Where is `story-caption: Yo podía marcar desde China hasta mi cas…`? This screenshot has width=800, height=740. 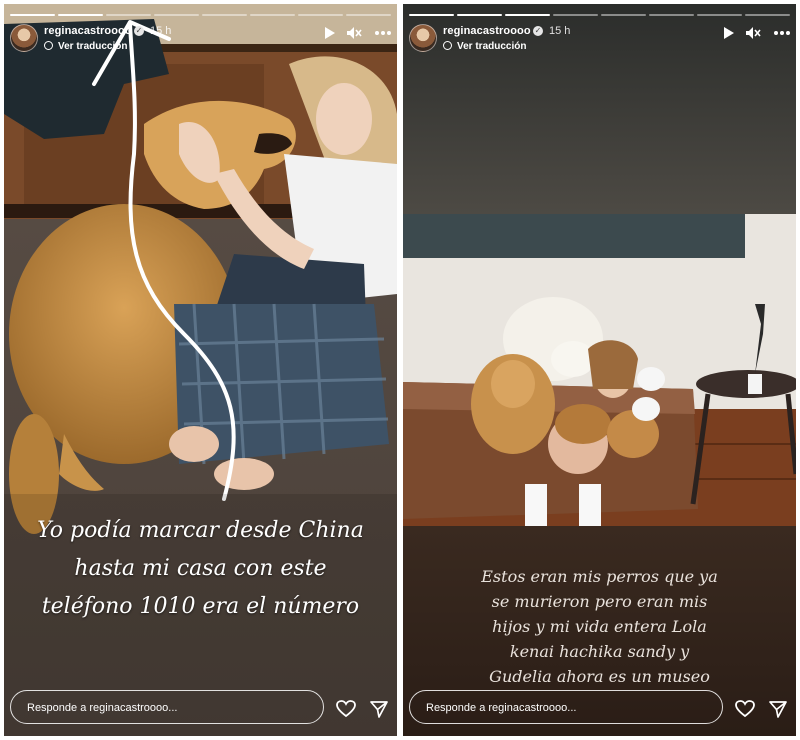 story-caption: Yo podía marcar desde China hasta mi cas… is located at coordinates (200, 569).